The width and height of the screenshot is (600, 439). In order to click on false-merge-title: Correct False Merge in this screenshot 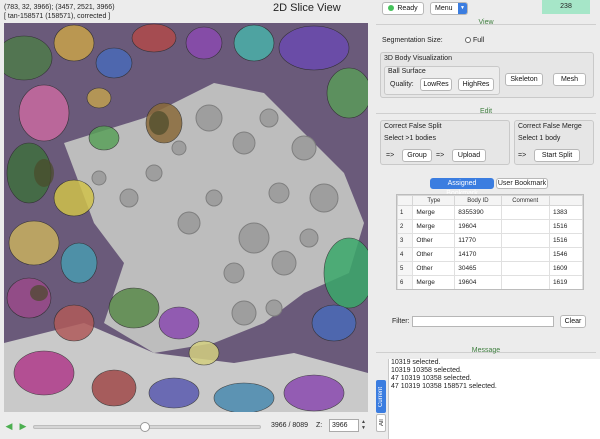, I will do `click(550, 126)`.